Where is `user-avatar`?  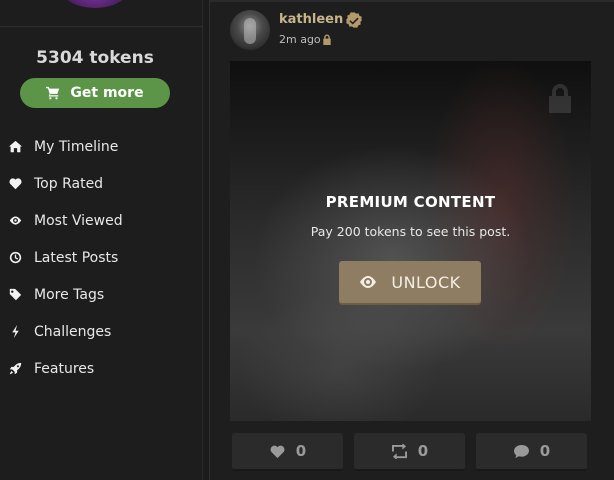
user-avatar is located at coordinates (95, 4).